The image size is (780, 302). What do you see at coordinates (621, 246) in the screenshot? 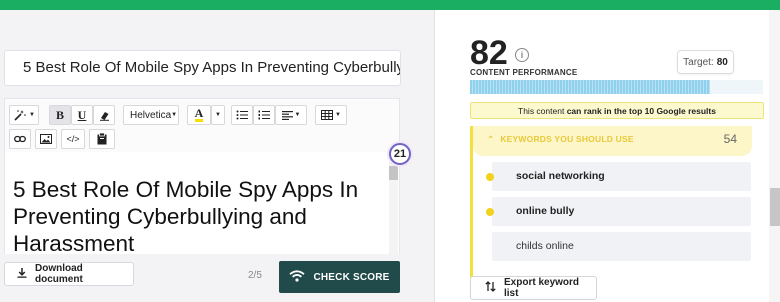
I see `keyword-item: childs online` at bounding box center [621, 246].